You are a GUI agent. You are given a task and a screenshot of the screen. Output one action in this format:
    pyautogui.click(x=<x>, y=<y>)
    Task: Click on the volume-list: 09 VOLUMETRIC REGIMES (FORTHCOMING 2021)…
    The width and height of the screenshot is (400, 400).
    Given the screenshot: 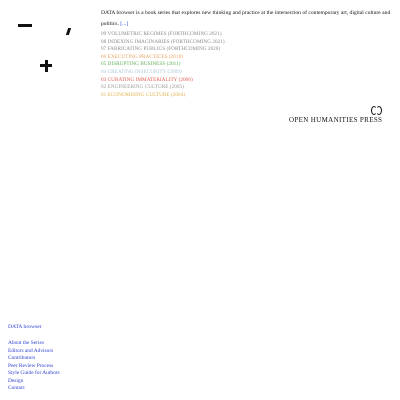 What is the action you would take?
    pyautogui.click(x=163, y=65)
    